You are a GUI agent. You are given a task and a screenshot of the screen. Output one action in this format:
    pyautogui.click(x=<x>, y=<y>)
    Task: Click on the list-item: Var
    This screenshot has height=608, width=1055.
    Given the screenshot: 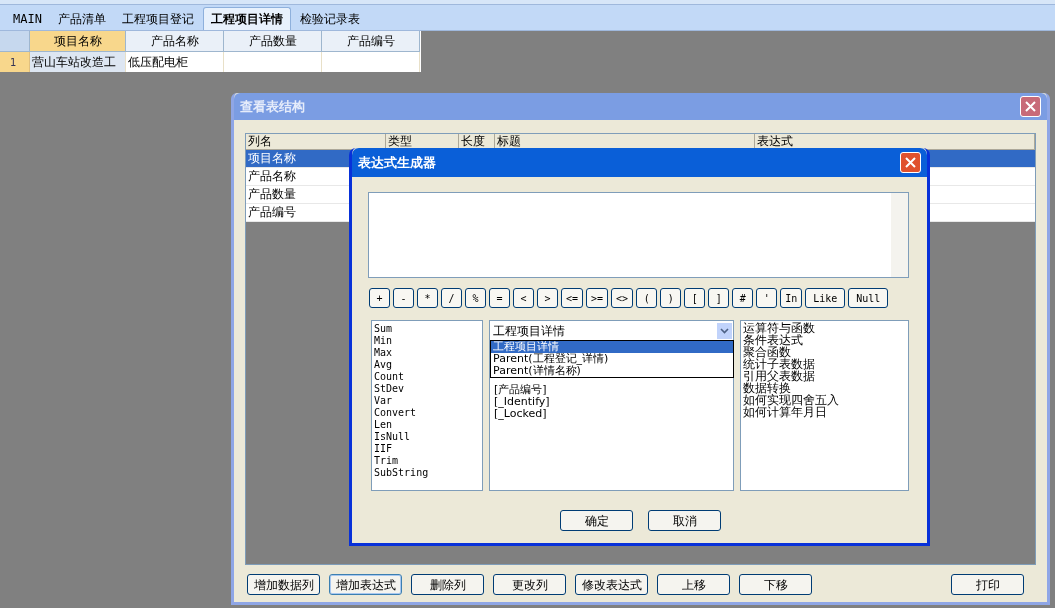 What is the action you would take?
    pyautogui.click(x=428, y=401)
    